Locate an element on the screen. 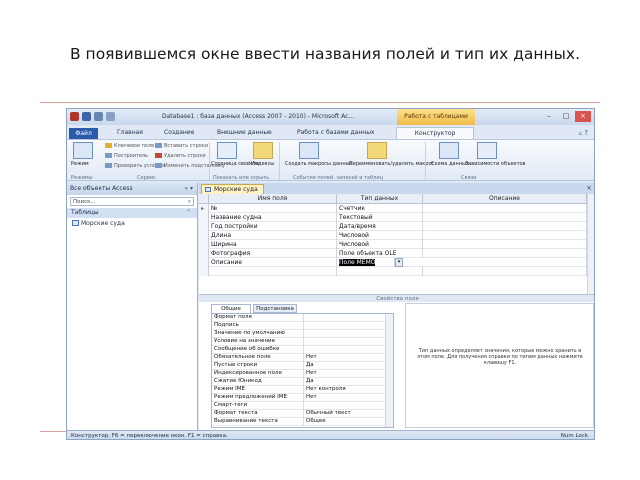 Image resolution: width=640 pixels, height=480 pixels. data-type-cell: Текстовый is located at coordinates (380, 217).